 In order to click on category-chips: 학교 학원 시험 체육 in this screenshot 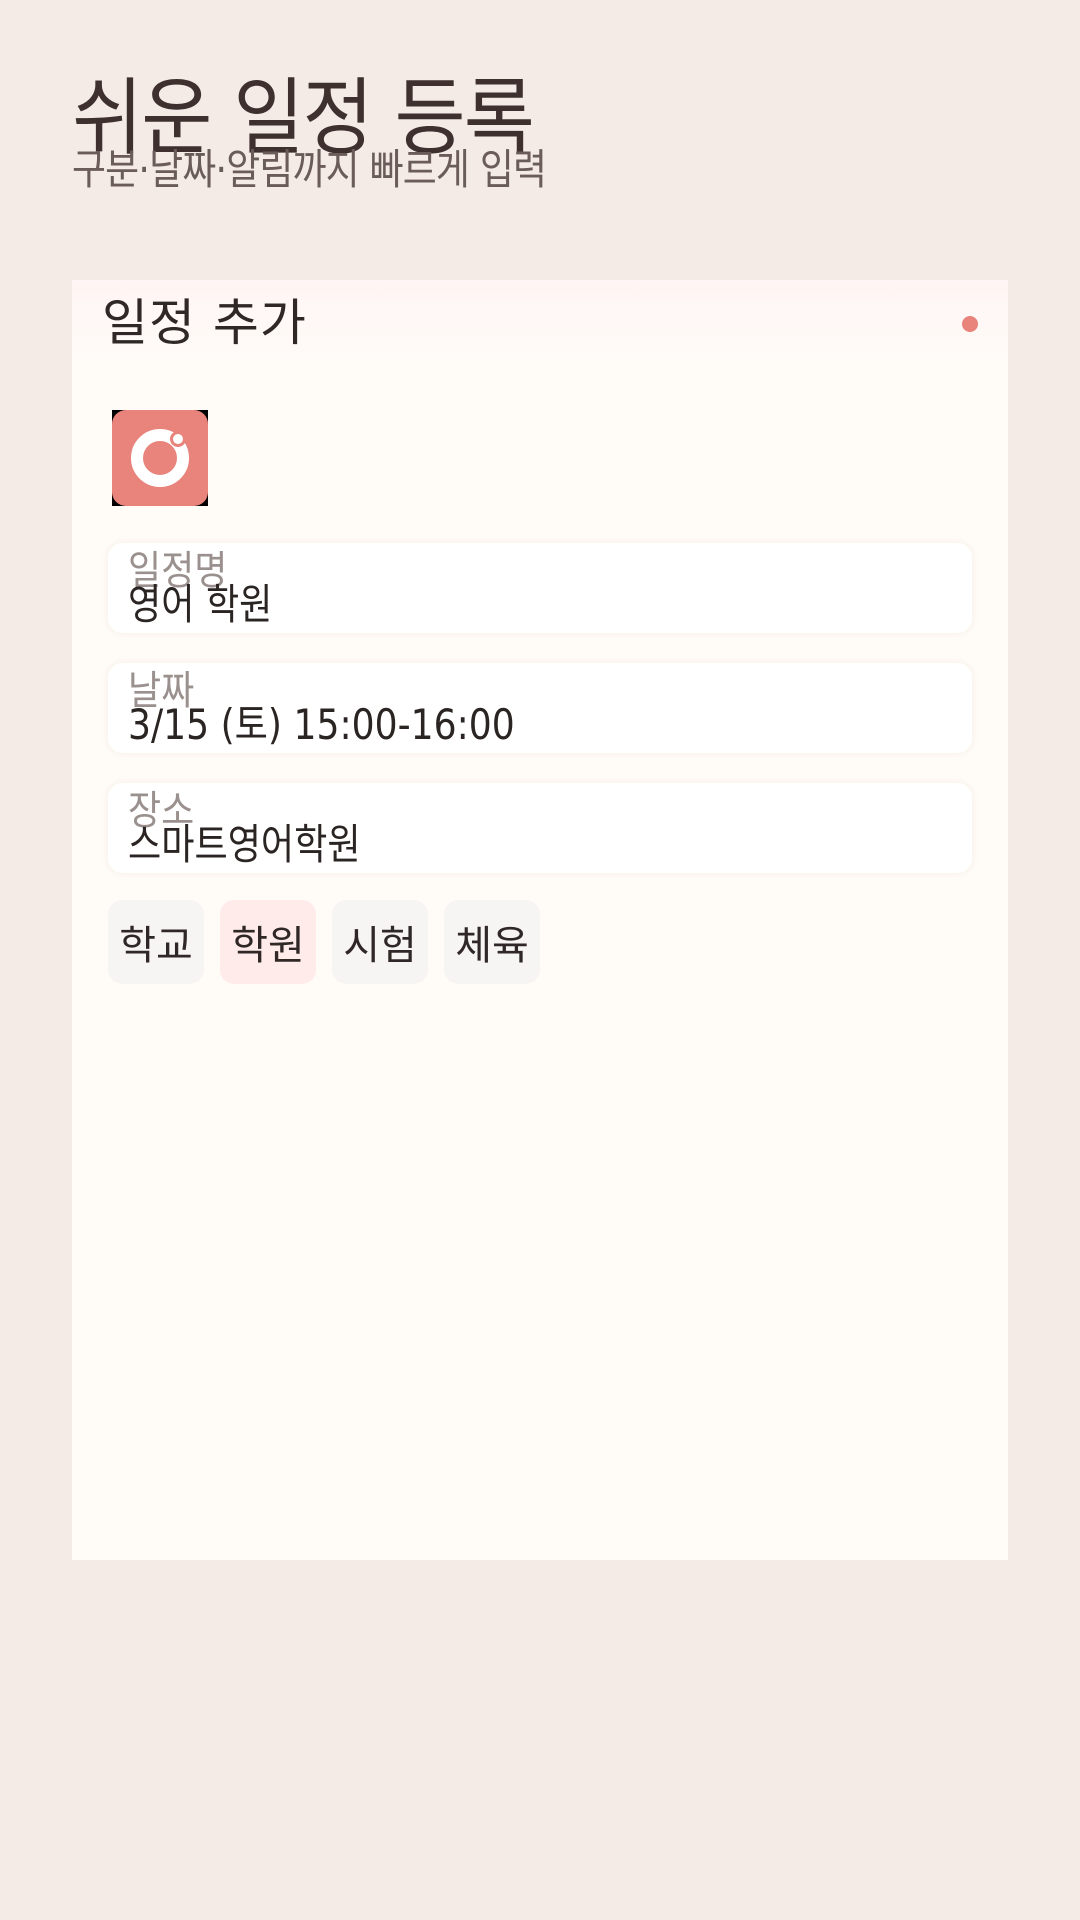, I will do `click(324, 942)`.